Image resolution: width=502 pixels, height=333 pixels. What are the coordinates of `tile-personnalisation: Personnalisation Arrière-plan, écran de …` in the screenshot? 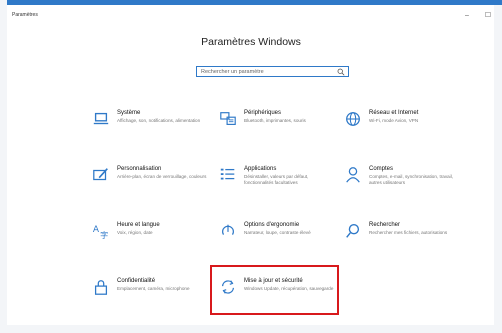 It's located at (149, 185).